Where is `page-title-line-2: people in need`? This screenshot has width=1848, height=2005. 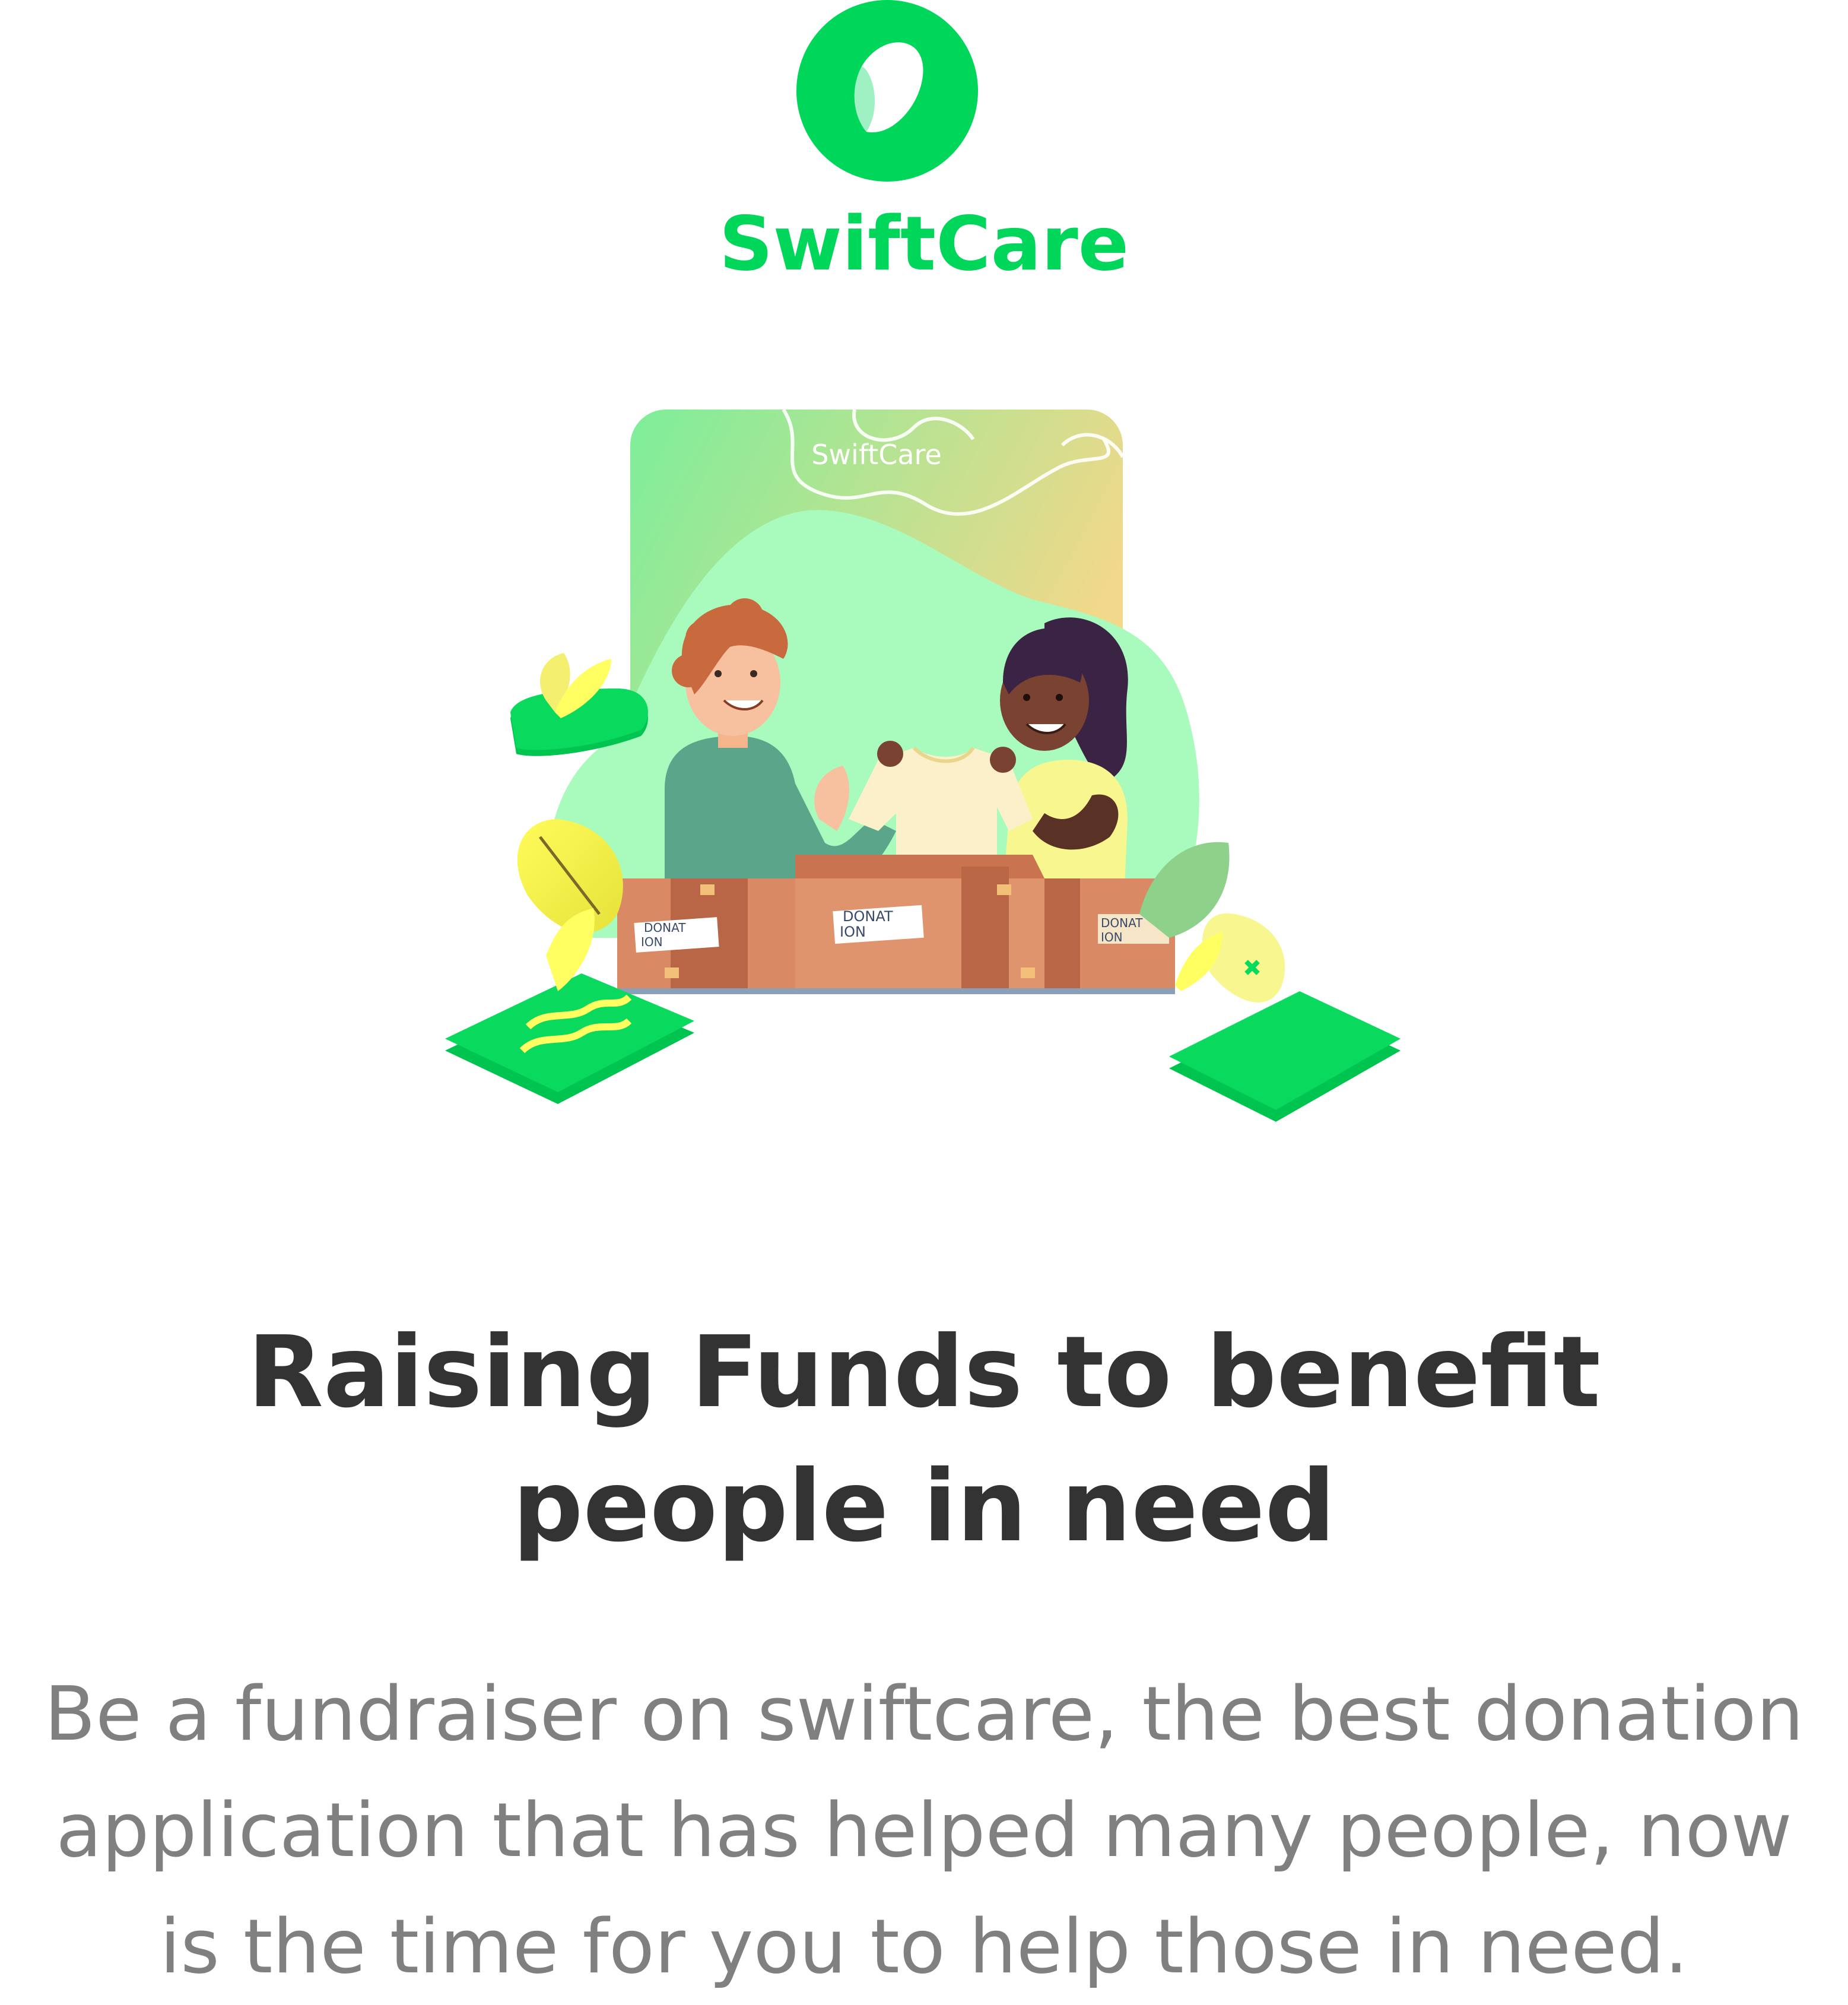
page-title-line-2: people in need is located at coordinates (924, 1507).